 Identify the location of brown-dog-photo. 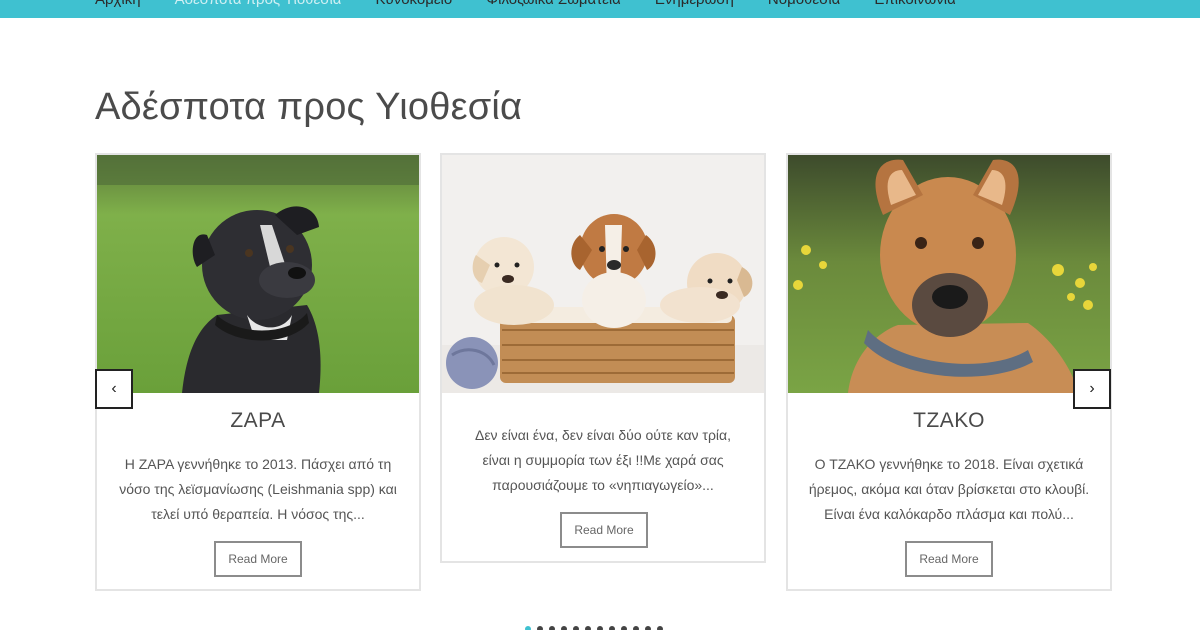
(949, 274).